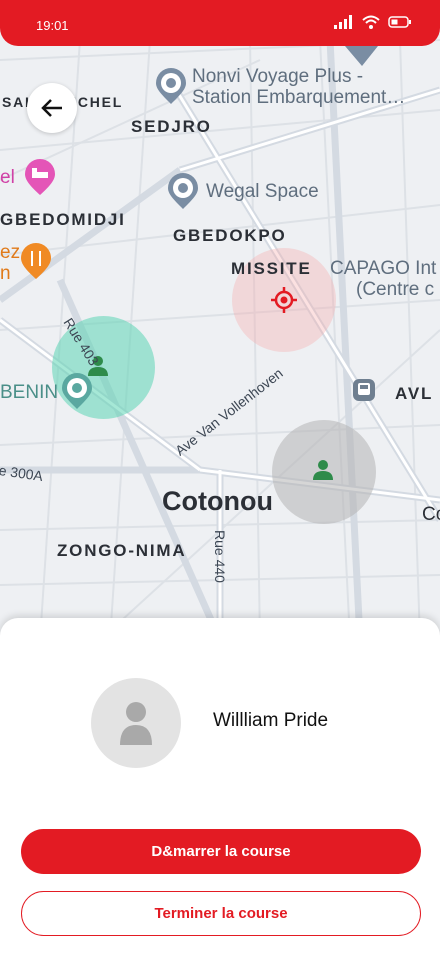 The image size is (440, 956). Describe the element at coordinates (271, 720) in the screenshot. I see `driver-name: Willliam Pride` at that location.